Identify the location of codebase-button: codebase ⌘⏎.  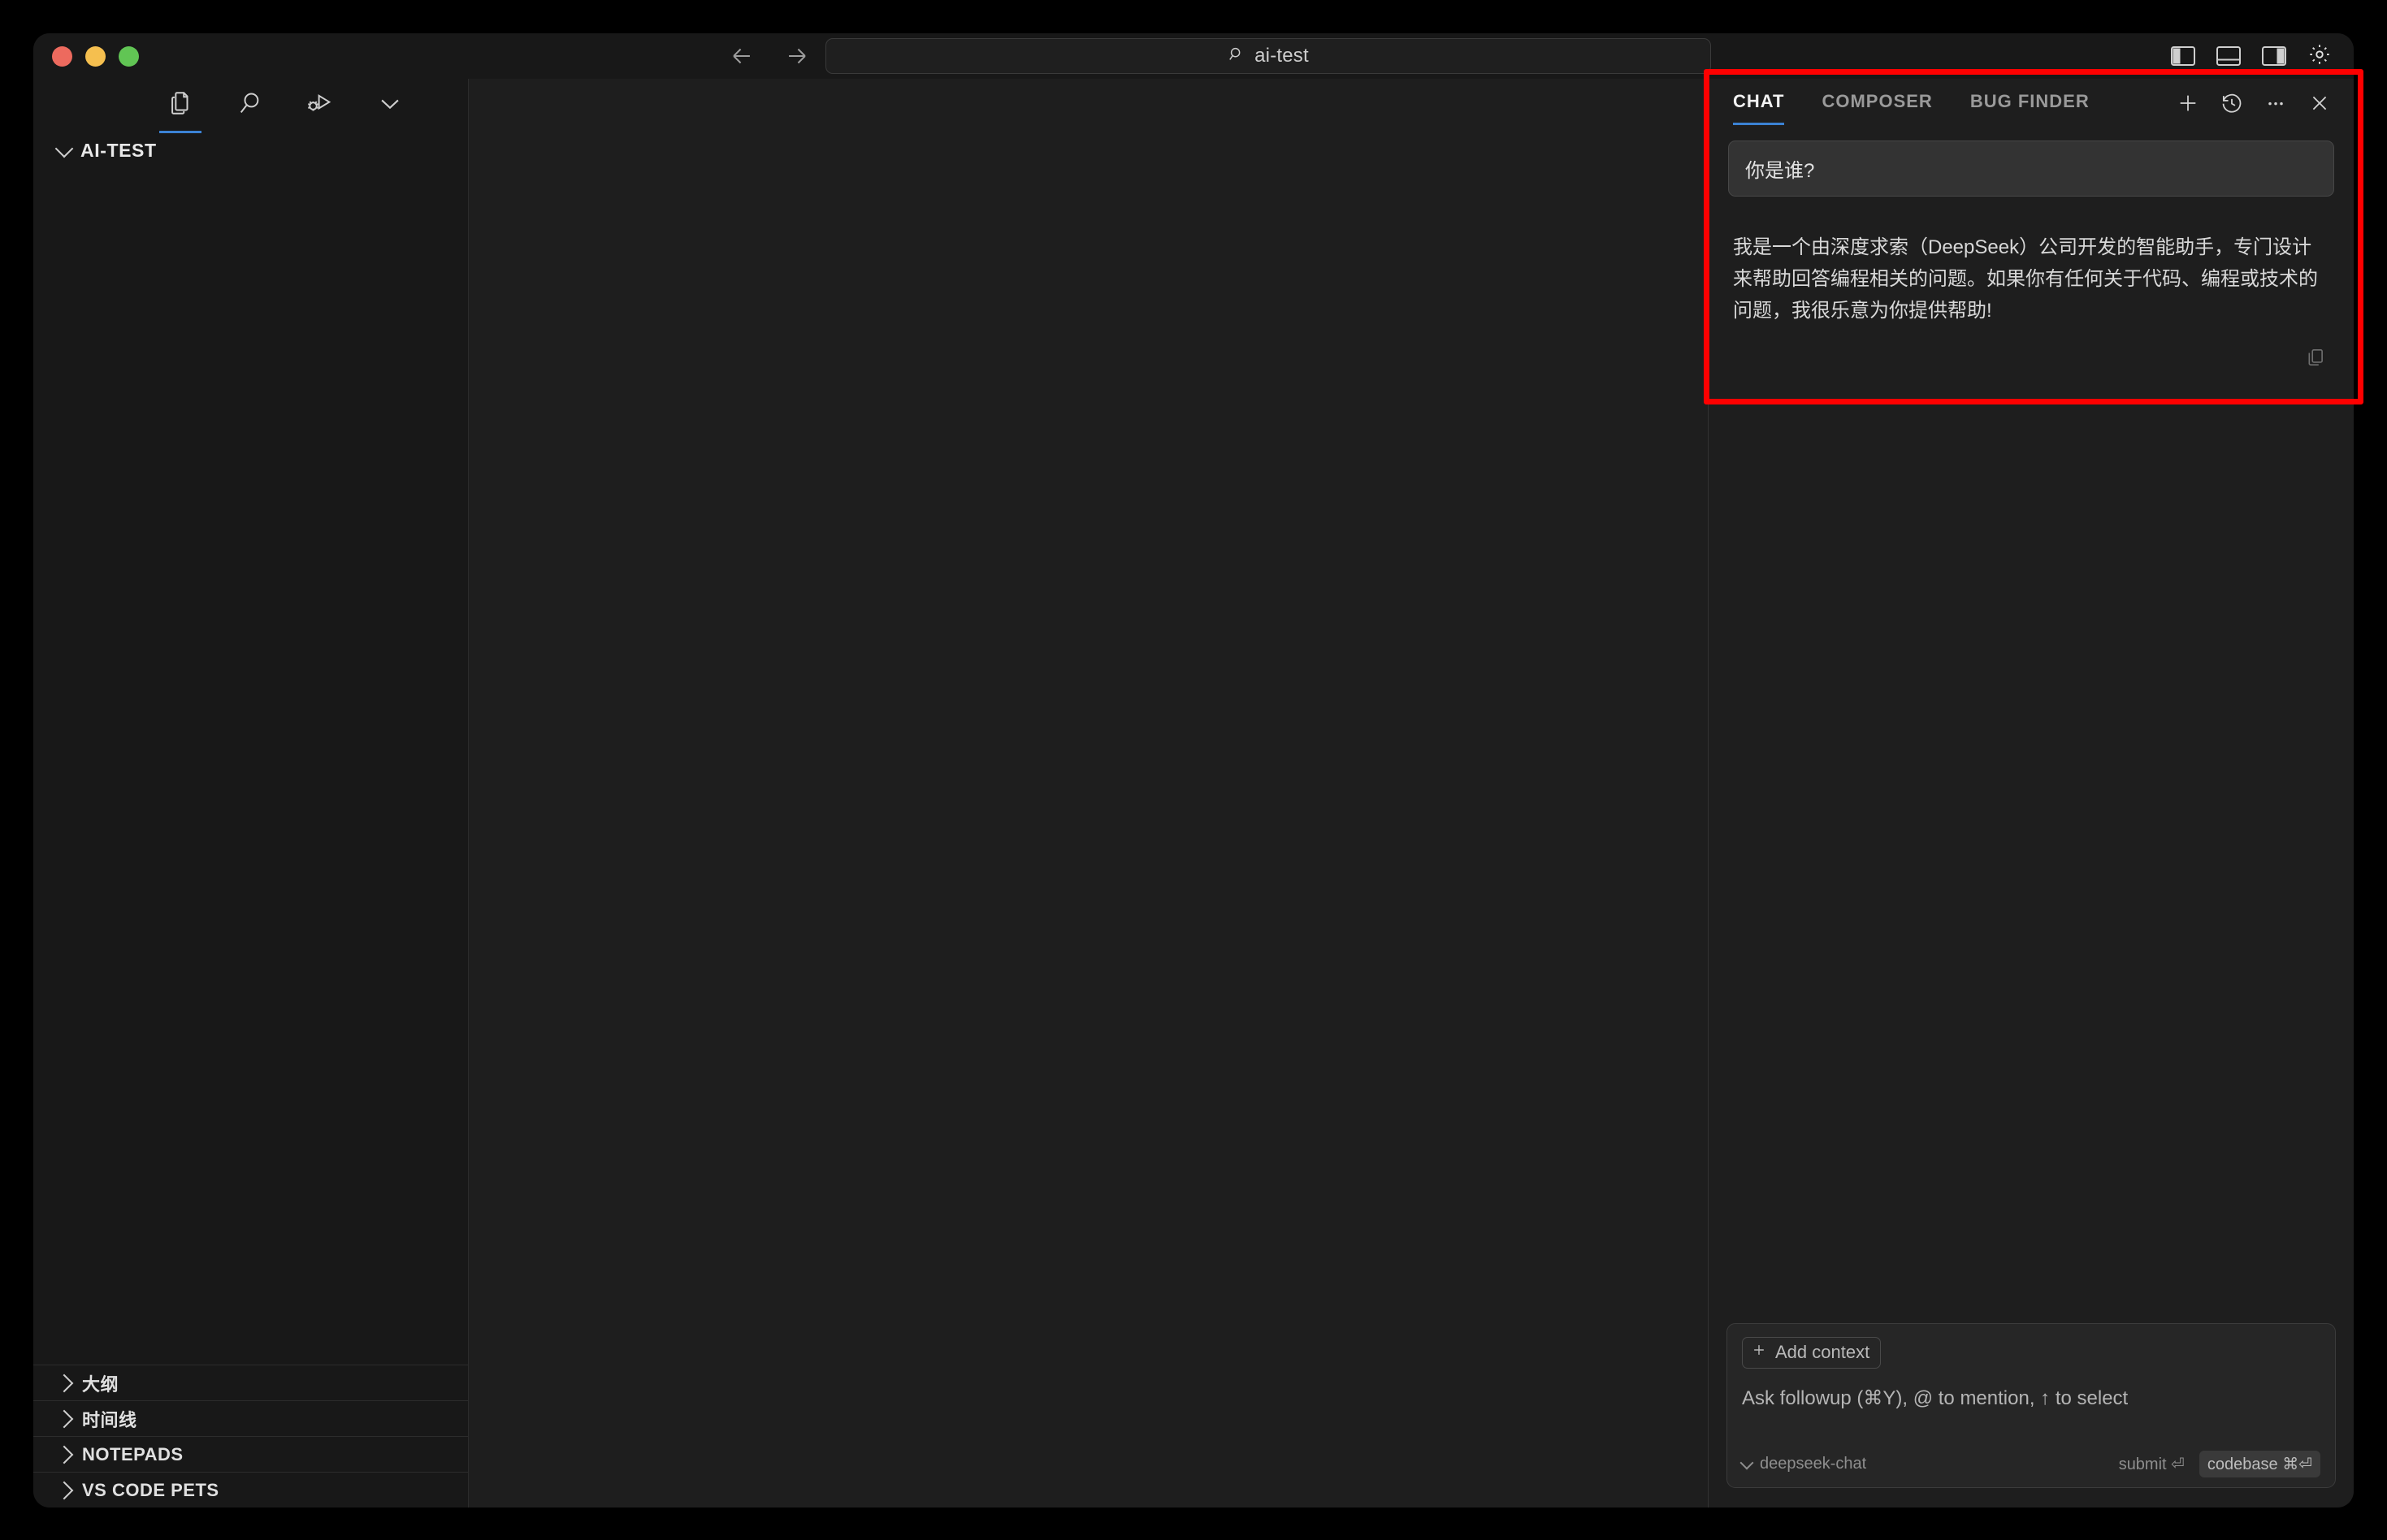
(2259, 1464).